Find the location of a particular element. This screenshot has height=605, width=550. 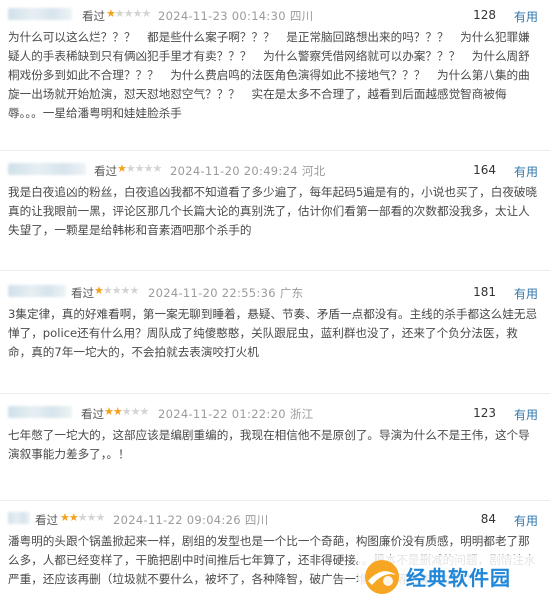

review-meta: 看过 ★★★★★ 2024-11-23 00:14:30 四川 128 有用 is located at coordinates (275, 16).